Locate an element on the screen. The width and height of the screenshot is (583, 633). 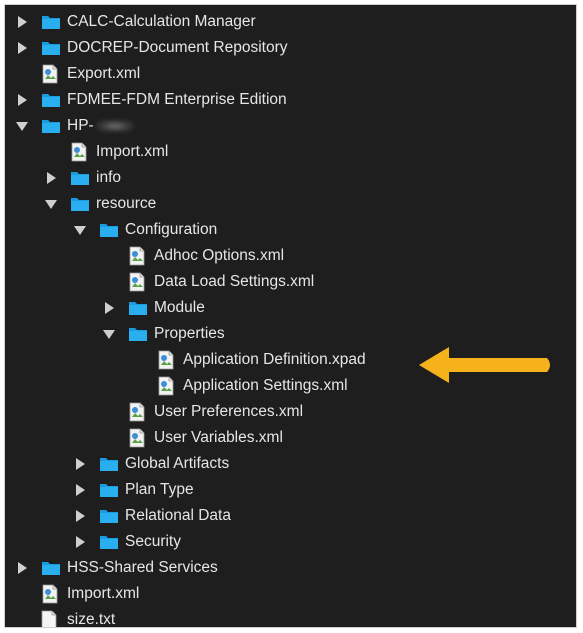
tree-item-info: info is located at coordinates (290, 178).